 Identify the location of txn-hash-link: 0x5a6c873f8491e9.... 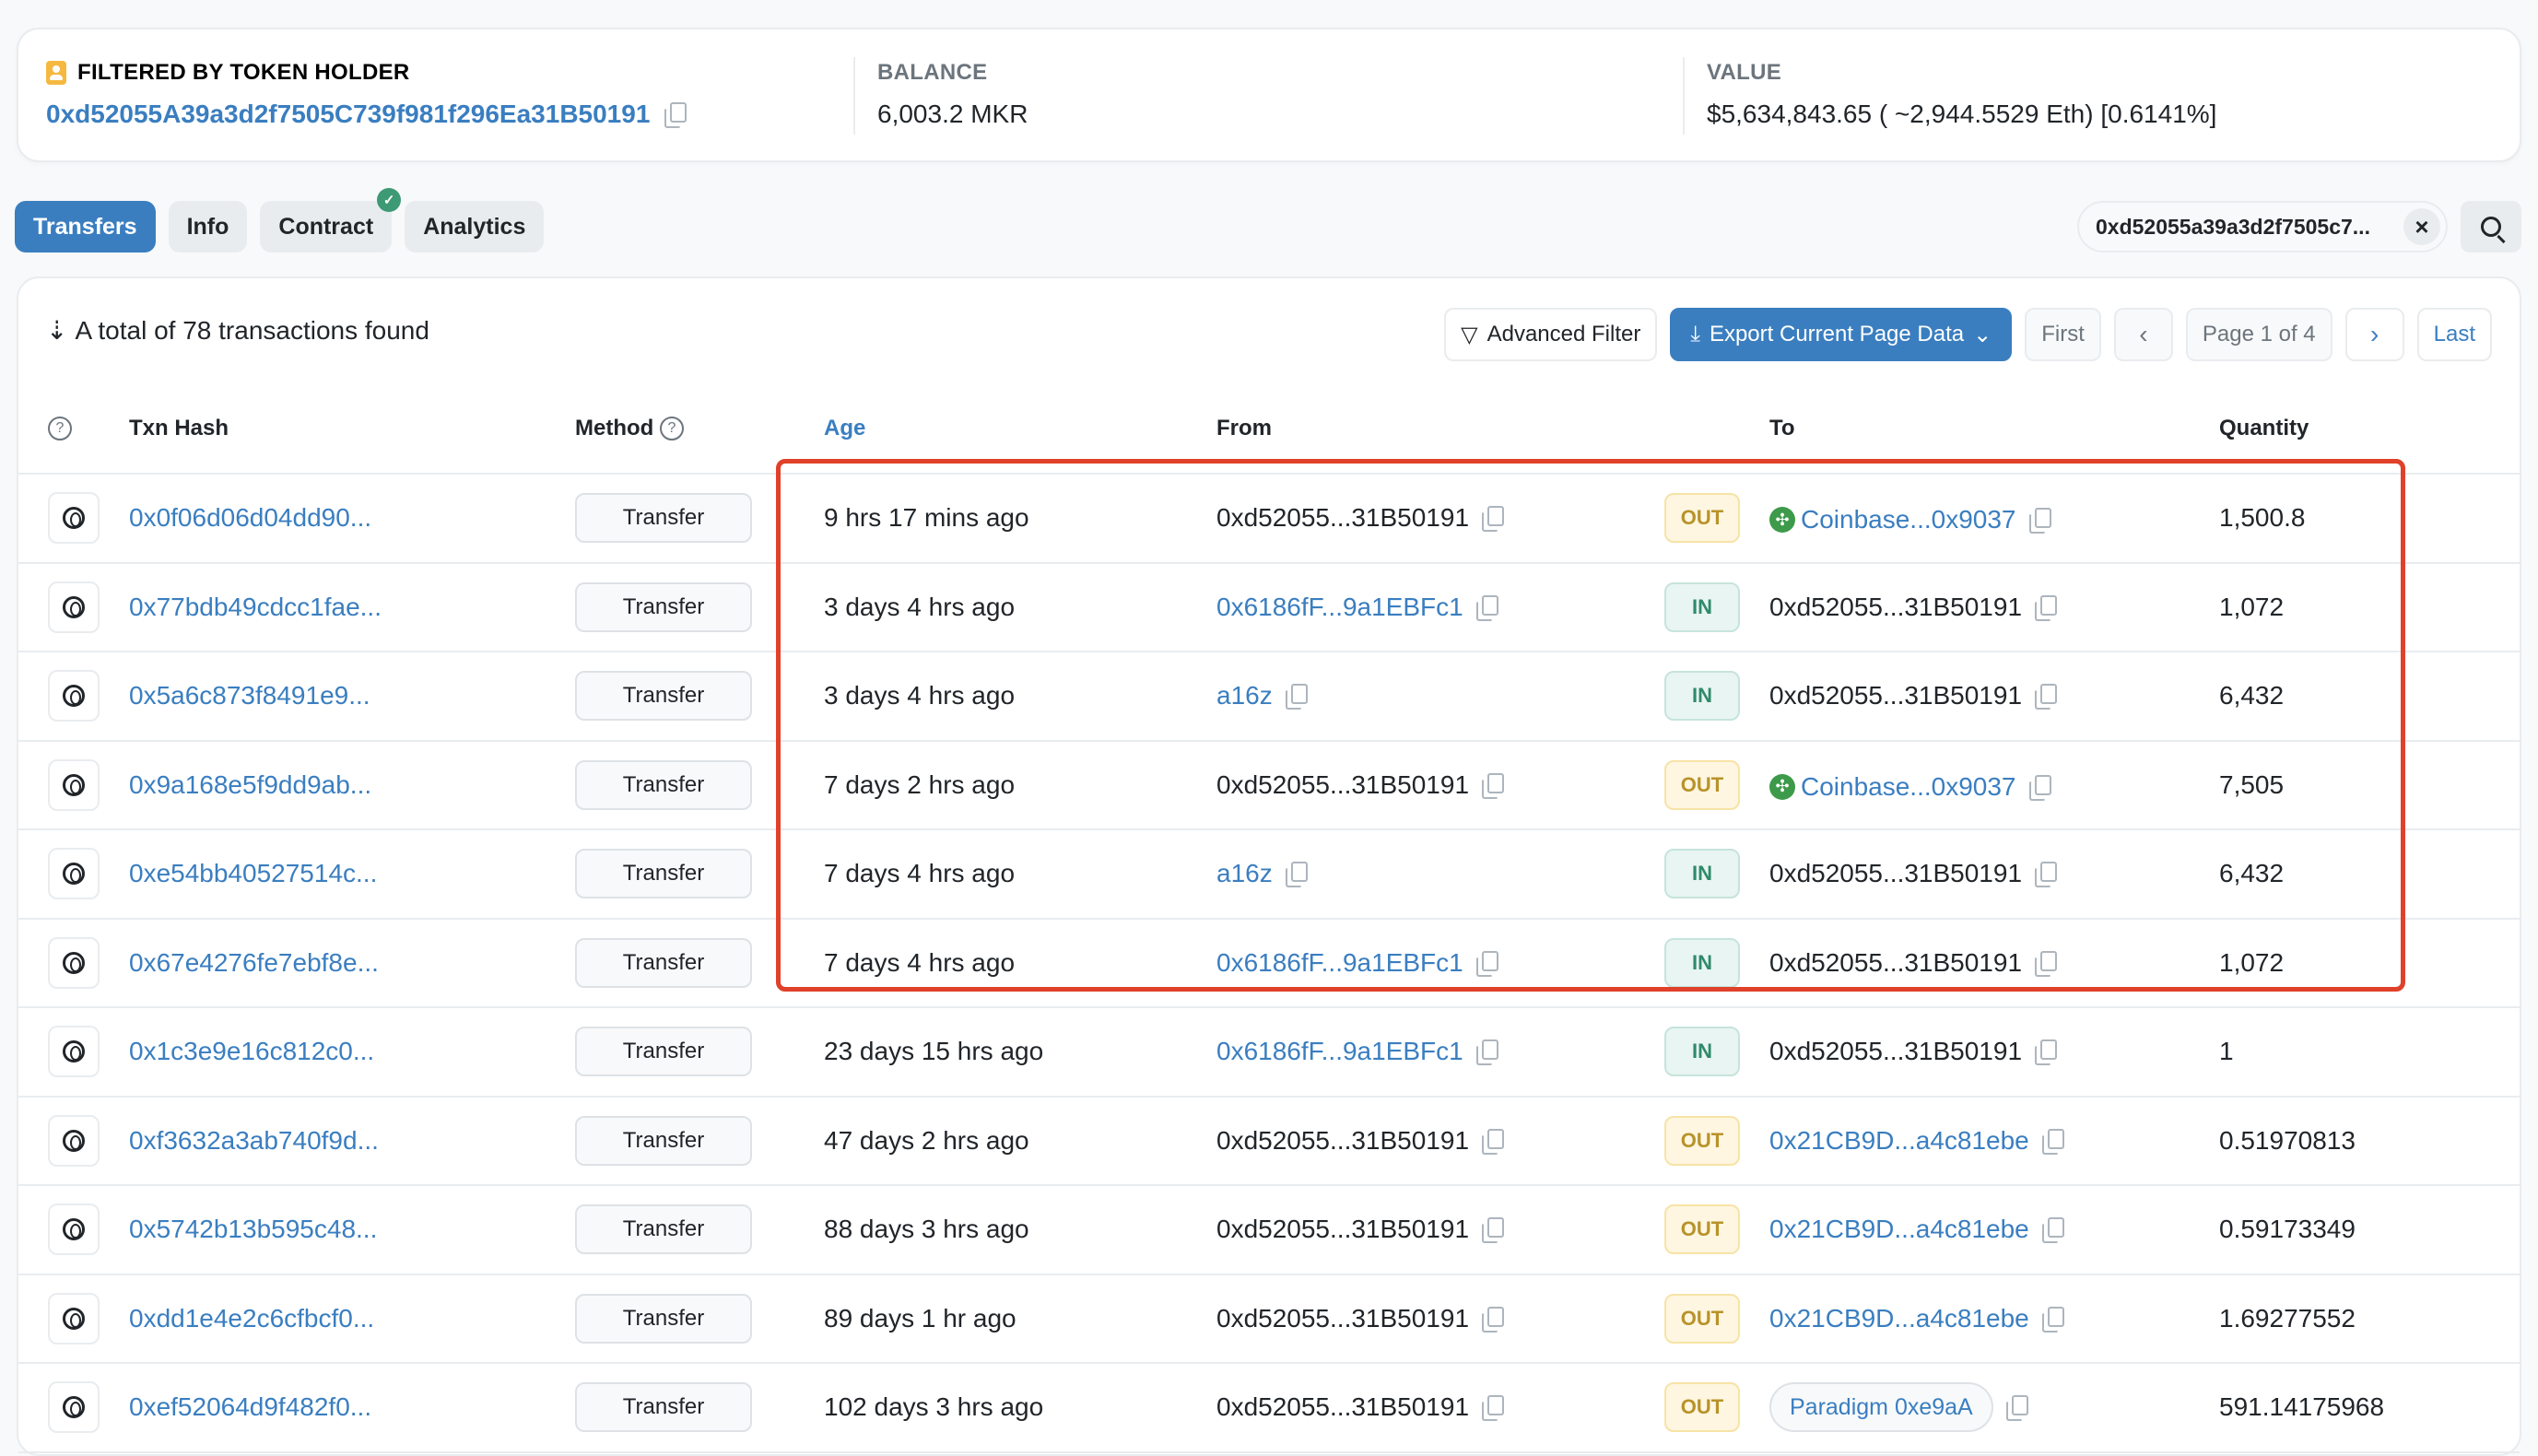
(249, 695).